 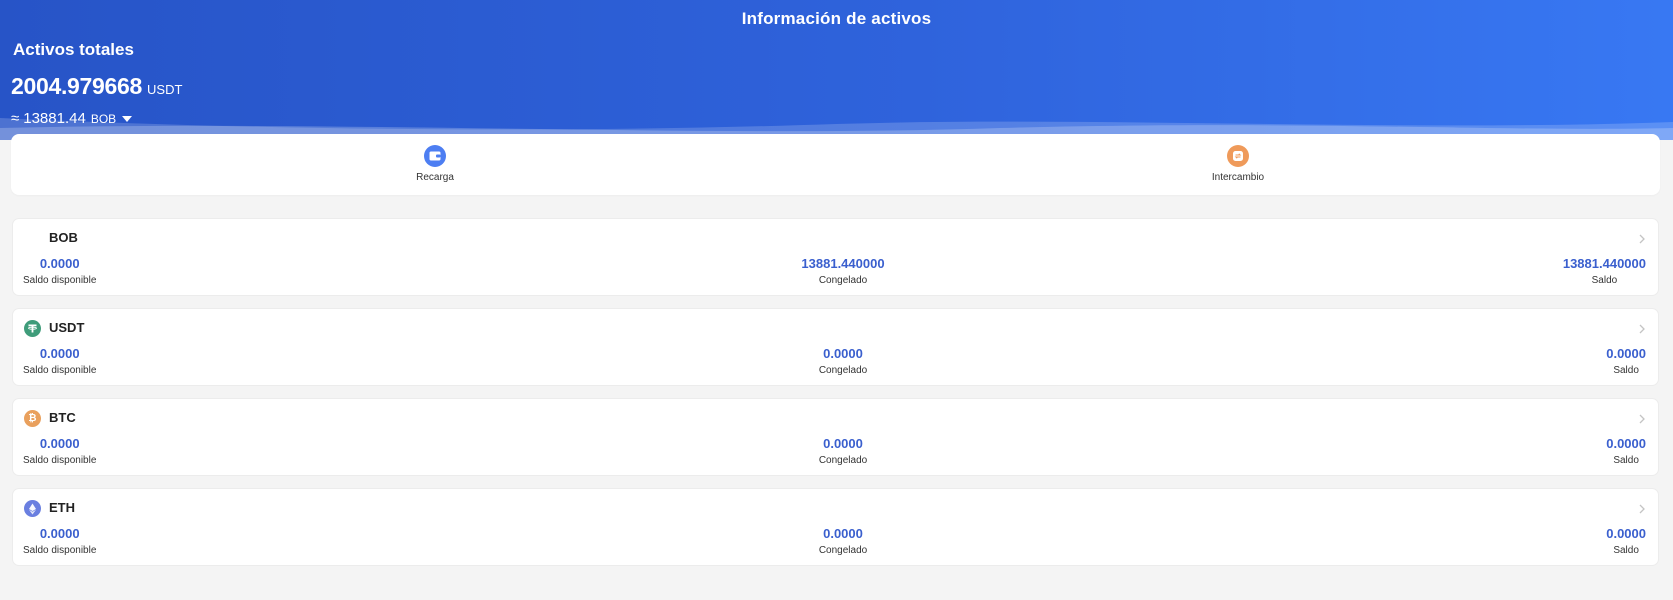 I want to click on caret-down-icon, so click(x=127, y=118).